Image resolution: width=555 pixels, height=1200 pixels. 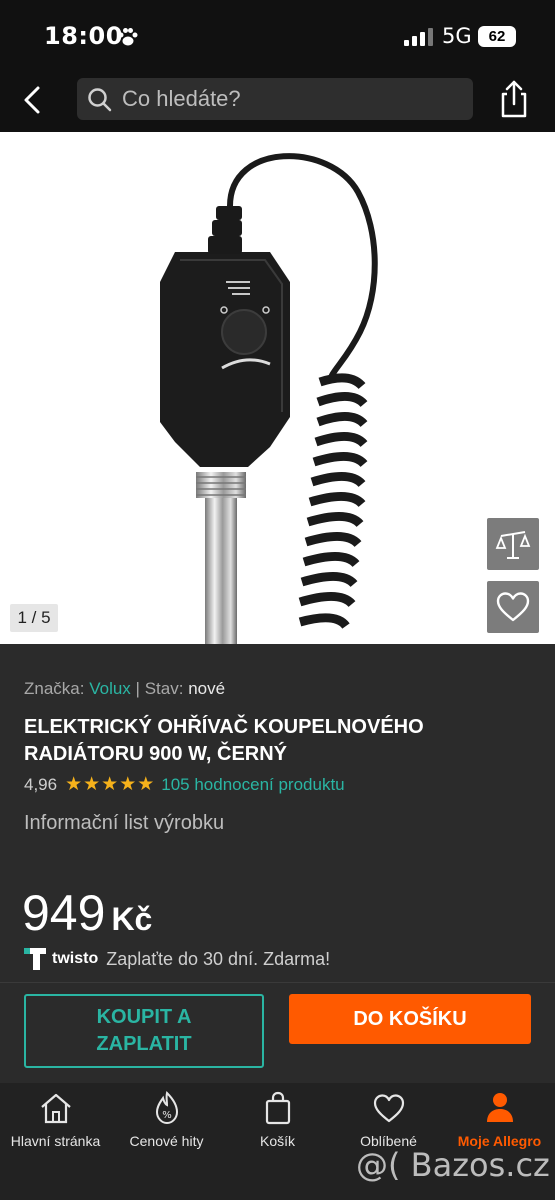 What do you see at coordinates (110, 784) in the screenshot?
I see `star-rating-icon: ★★★★★` at bounding box center [110, 784].